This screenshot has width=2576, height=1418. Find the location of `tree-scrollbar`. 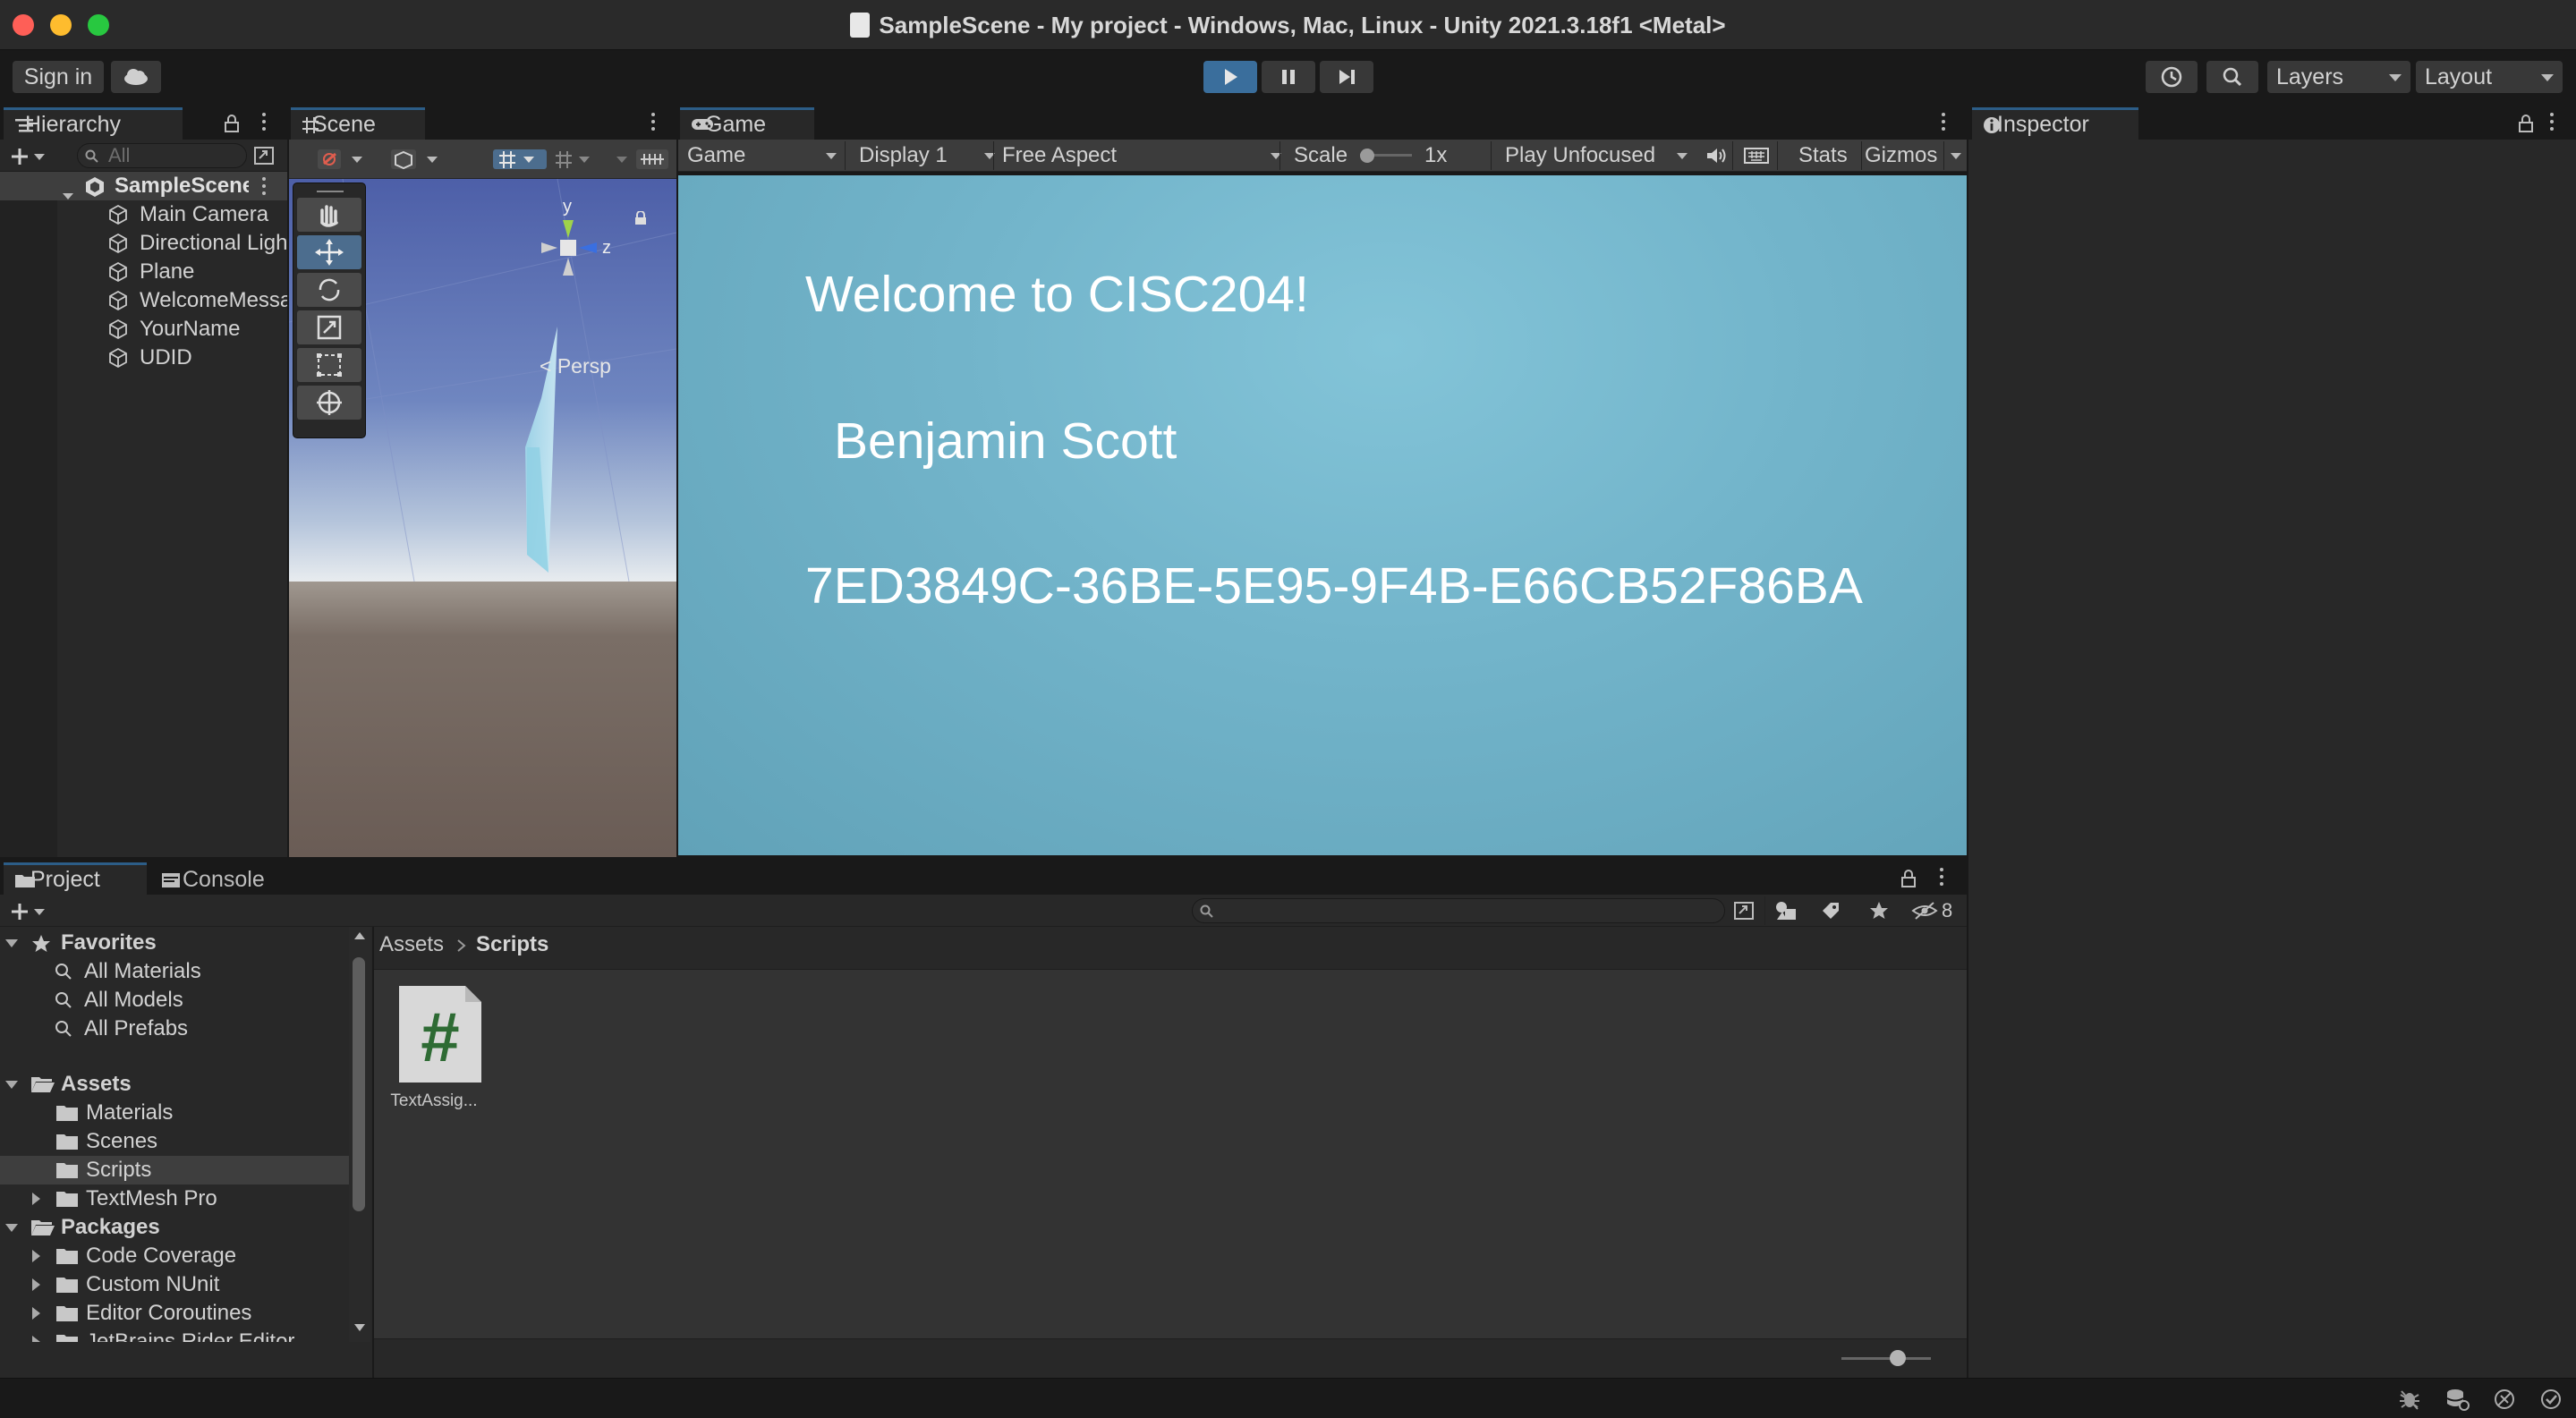

tree-scrollbar is located at coordinates (359, 1134).